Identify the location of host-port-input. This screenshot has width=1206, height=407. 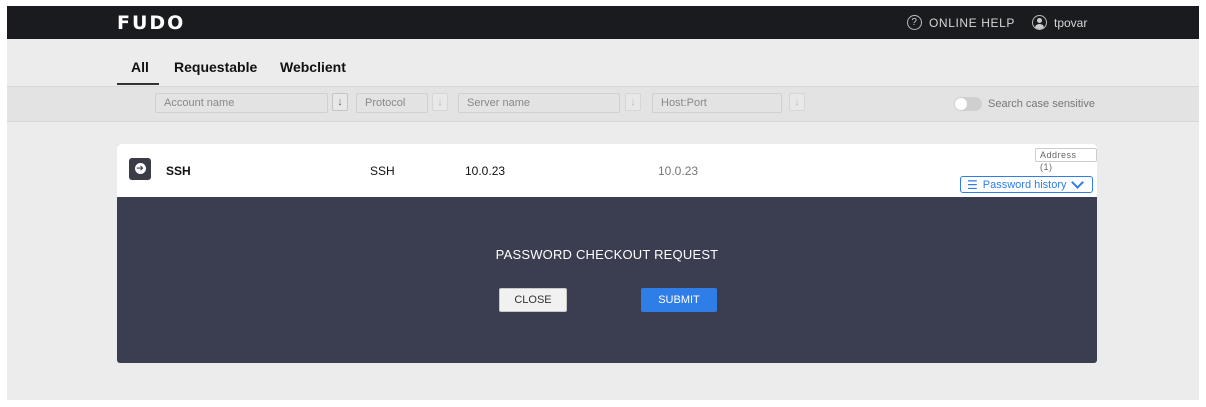
(717, 103).